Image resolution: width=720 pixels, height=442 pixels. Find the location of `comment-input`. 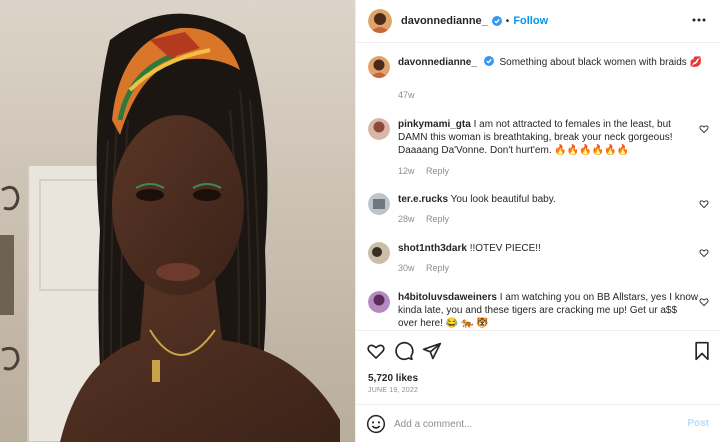

comment-input is located at coordinates (534, 424).